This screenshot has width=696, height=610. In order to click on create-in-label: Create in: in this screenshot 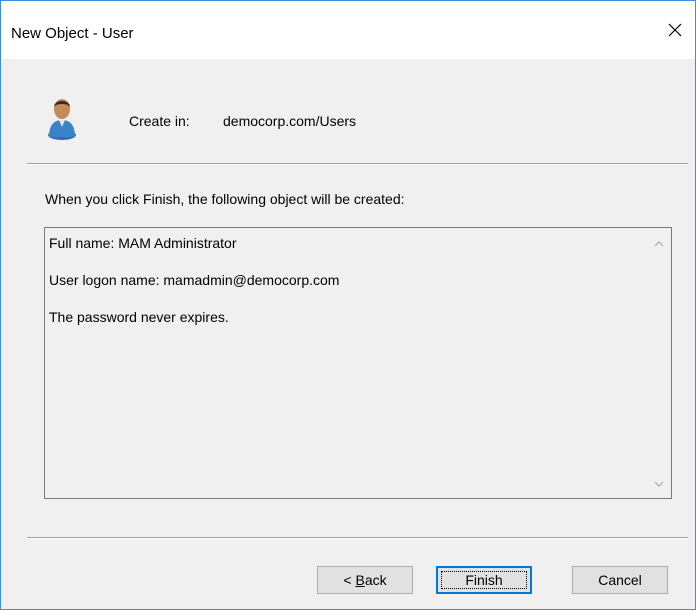, I will do `click(159, 121)`.